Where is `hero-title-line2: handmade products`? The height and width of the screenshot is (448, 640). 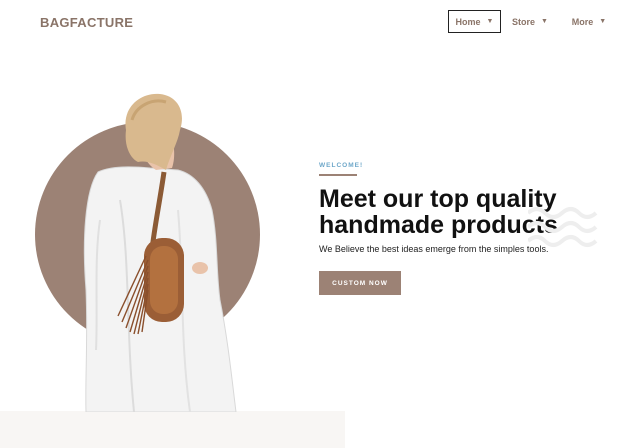 hero-title-line2: handmade products is located at coordinates (438, 225).